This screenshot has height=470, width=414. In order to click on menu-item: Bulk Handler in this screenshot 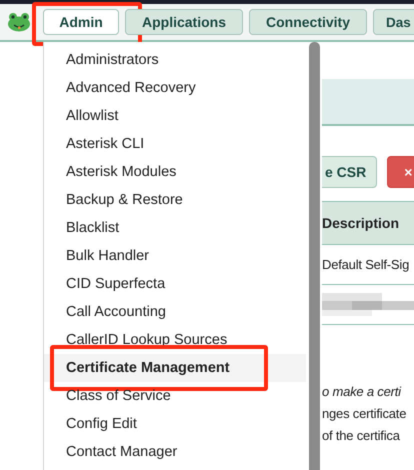, I will do `click(175, 256)`.